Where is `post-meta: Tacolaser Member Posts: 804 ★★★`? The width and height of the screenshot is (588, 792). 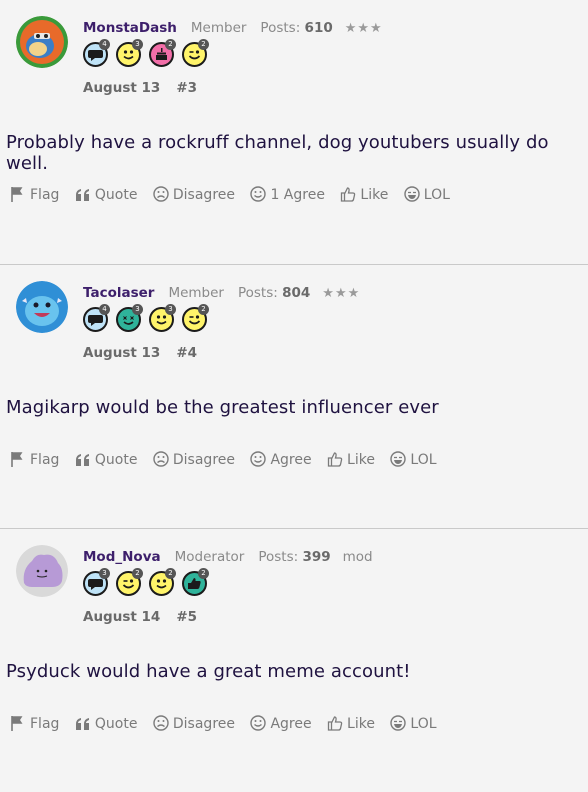 post-meta: Tacolaser Member Posts: 804 ★★★ is located at coordinates (221, 293).